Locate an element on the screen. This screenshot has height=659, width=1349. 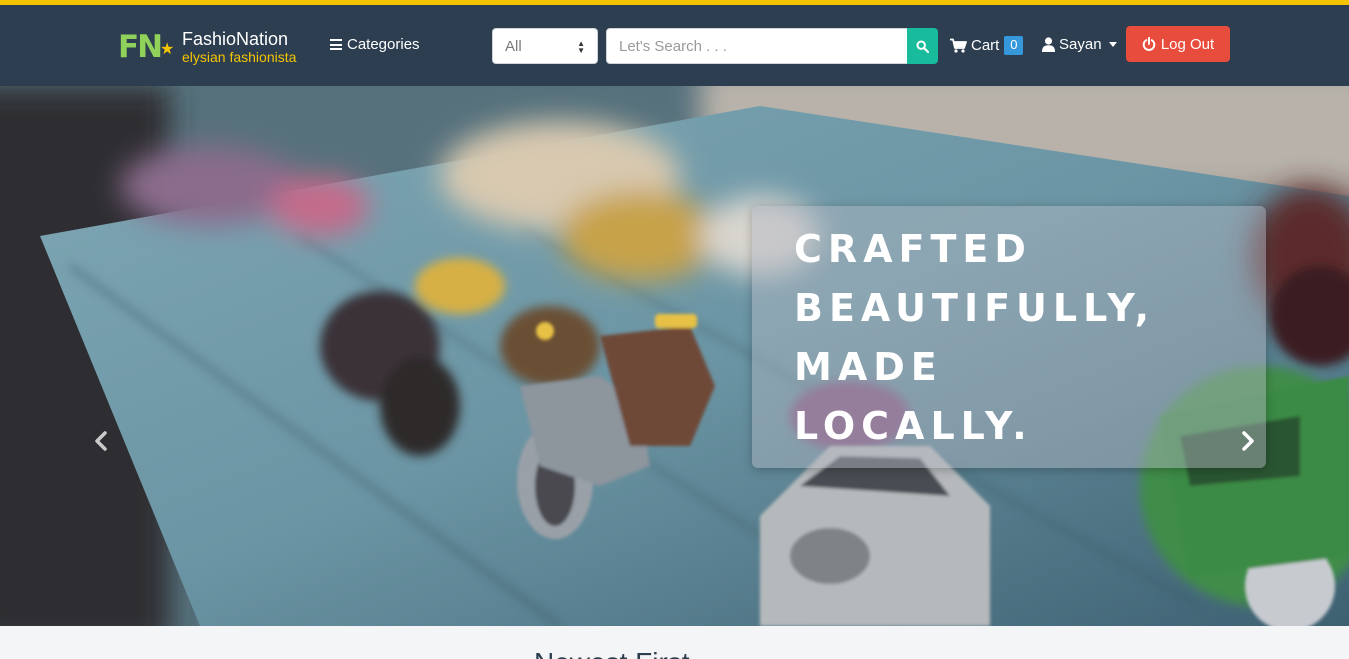
carousel-prev-button is located at coordinates (101, 441).